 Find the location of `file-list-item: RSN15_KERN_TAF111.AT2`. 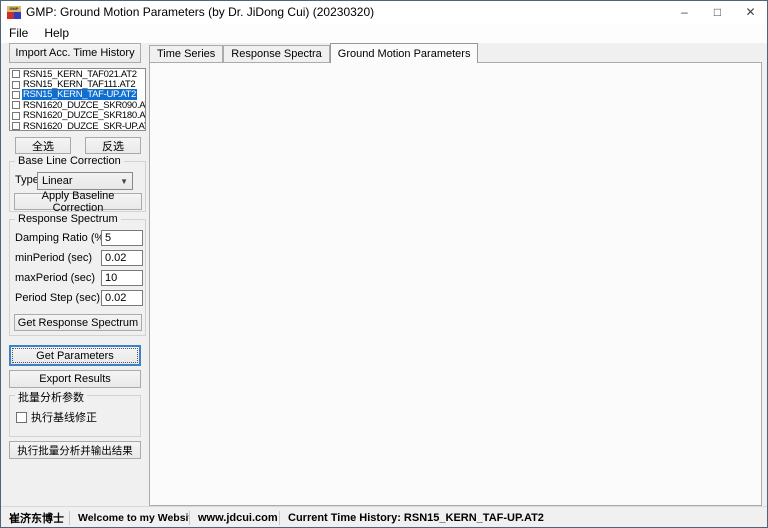

file-list-item: RSN15_KERN_TAF111.AT2 is located at coordinates (77, 85).